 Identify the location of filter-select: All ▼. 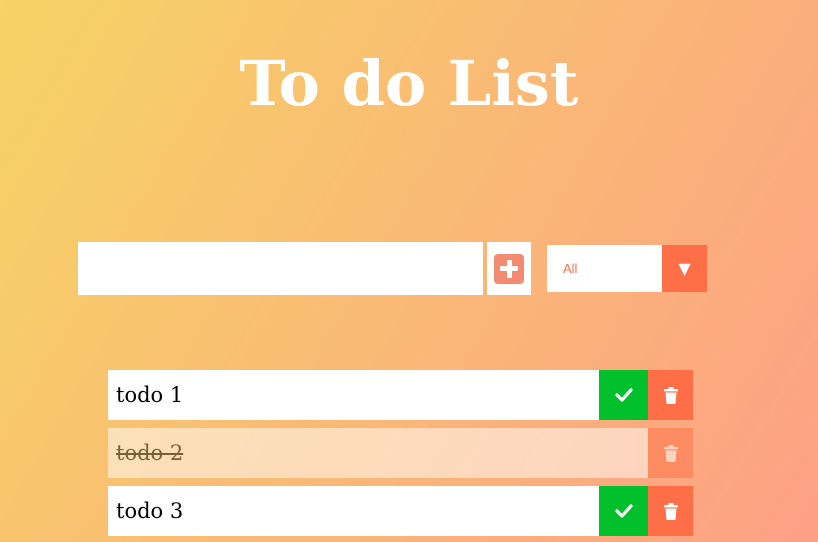
(627, 268).